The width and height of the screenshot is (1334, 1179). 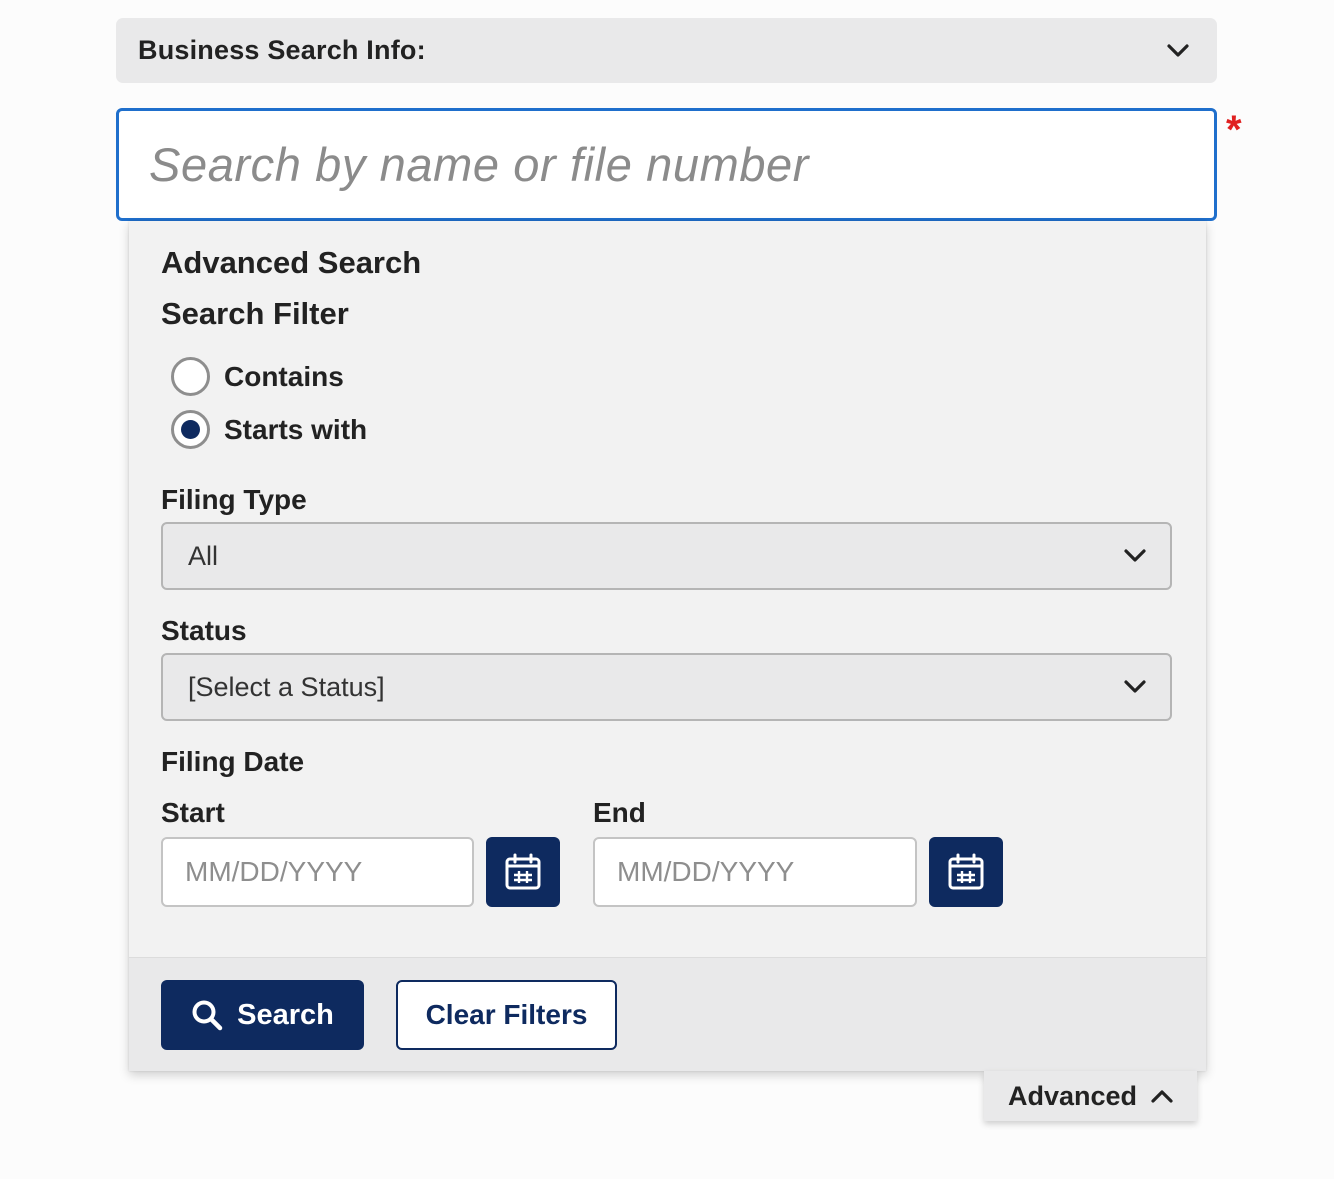 What do you see at coordinates (666, 50) in the screenshot?
I see `business-search-info-header: Business Search Info:` at bounding box center [666, 50].